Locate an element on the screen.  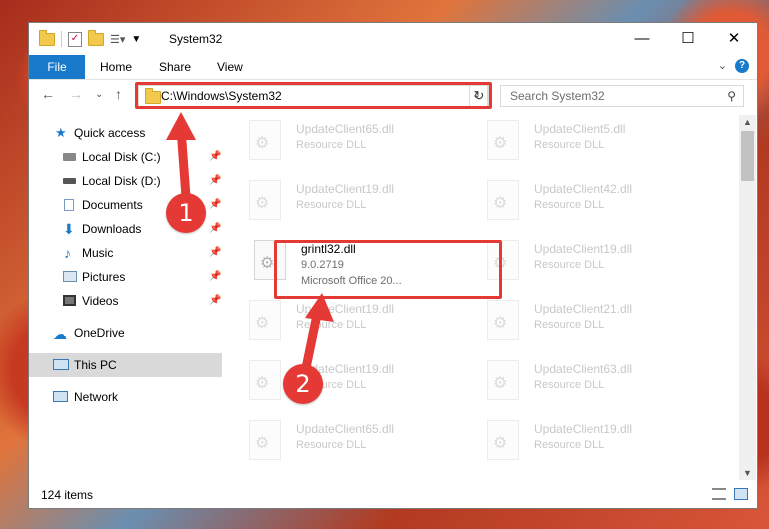
scroll-thumb is located at coordinates (747, 156).